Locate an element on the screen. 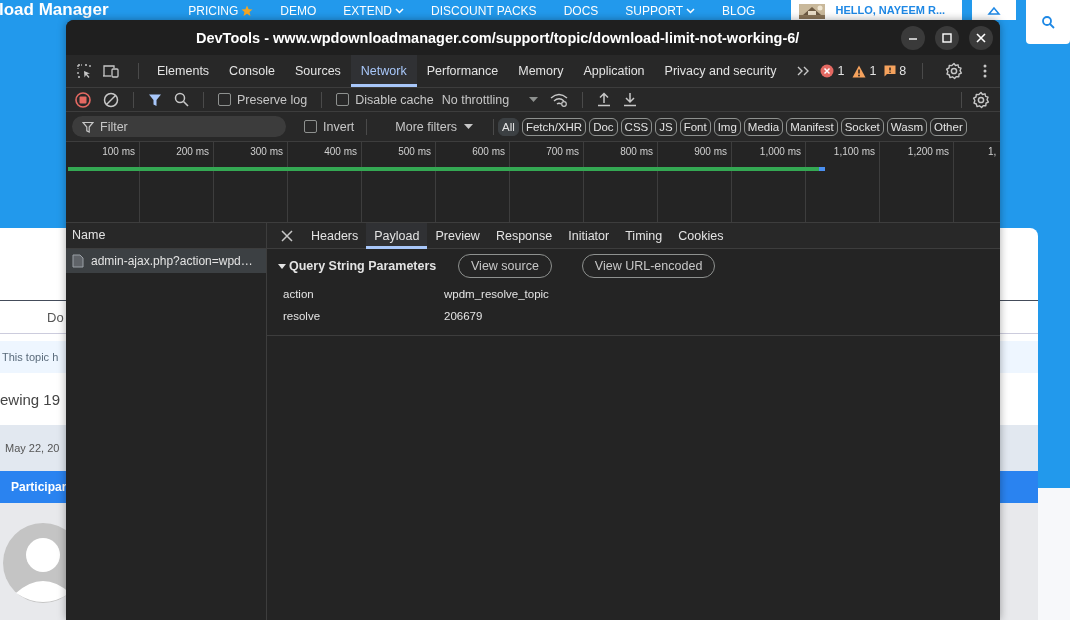  tick-label: 600 ms is located at coordinates (488, 152).